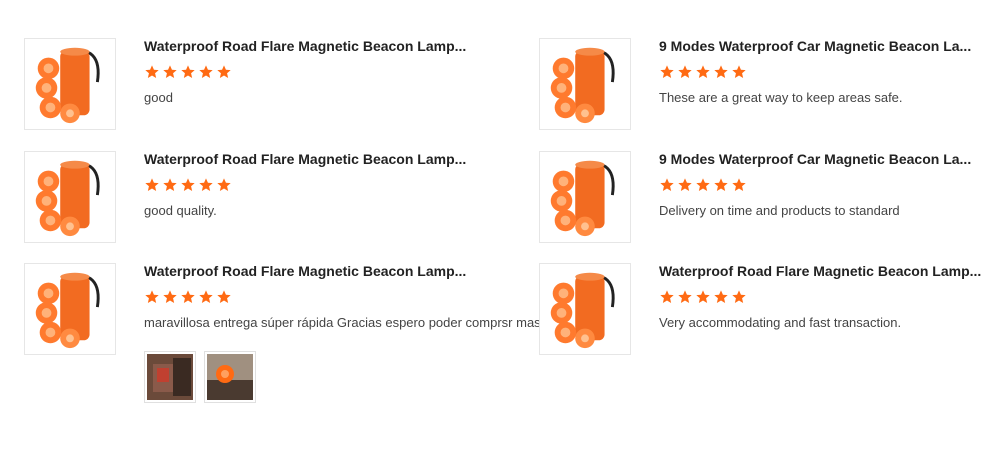  I want to click on review-text: good, so click(158, 97).